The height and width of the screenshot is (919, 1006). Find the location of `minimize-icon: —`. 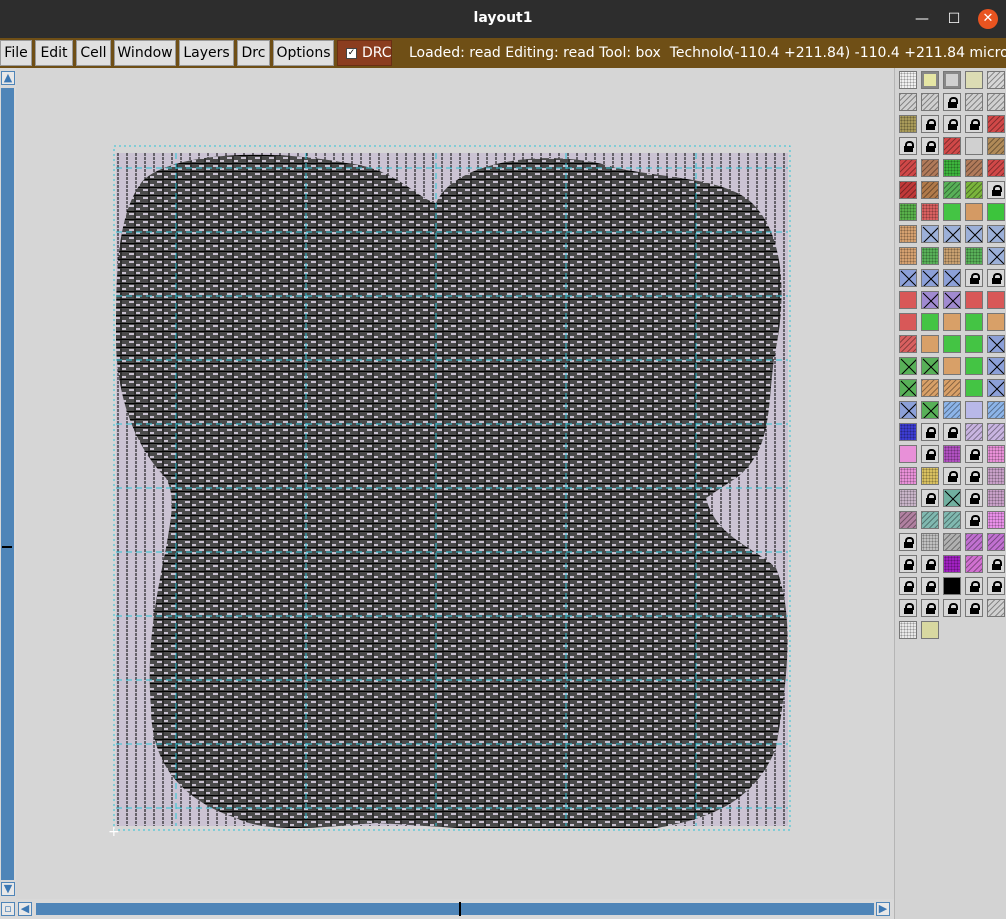

minimize-icon: — is located at coordinates (922, 19).